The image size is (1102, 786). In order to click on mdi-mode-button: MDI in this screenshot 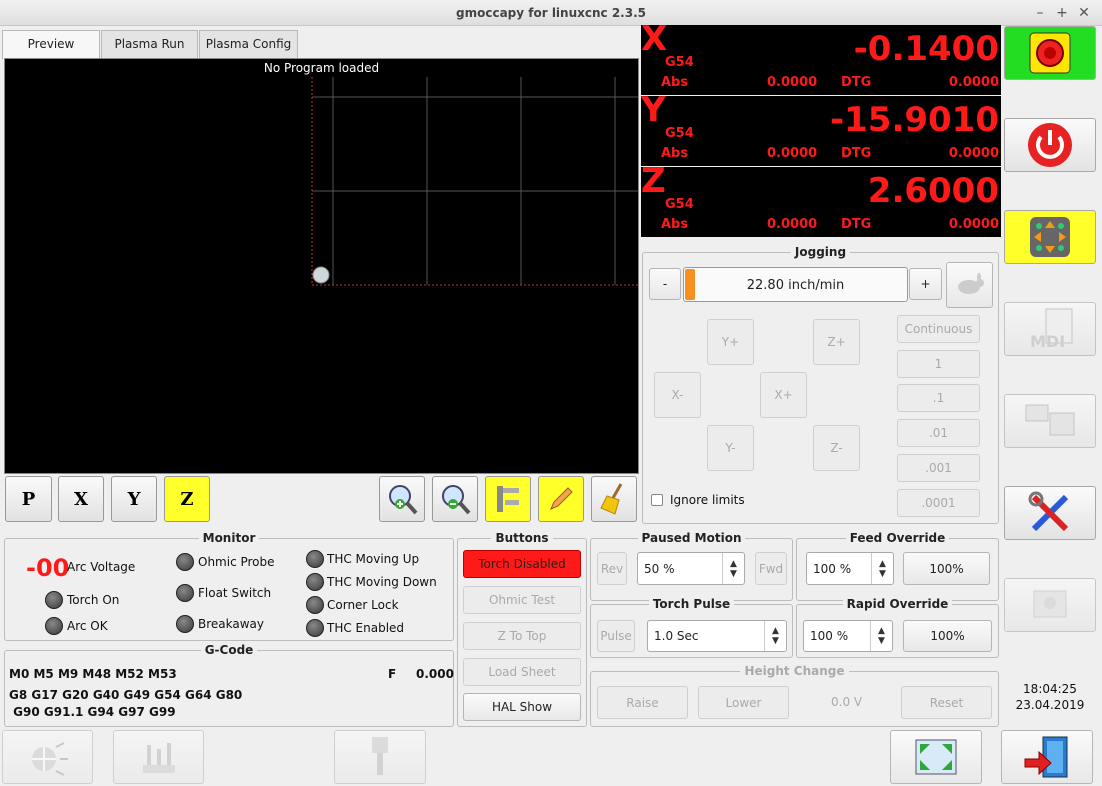, I will do `click(1050, 329)`.